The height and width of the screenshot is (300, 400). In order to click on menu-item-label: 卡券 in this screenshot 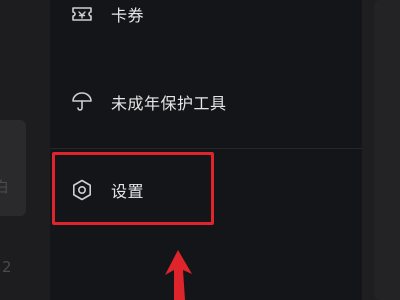, I will do `click(128, 15)`.